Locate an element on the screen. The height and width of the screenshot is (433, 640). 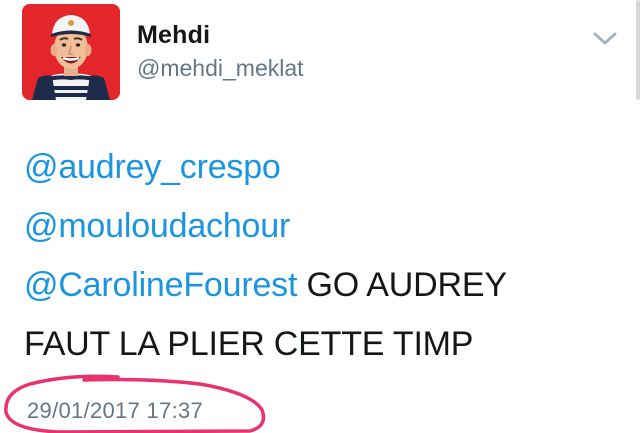
tweet-text: GO AUDREY is located at coordinates (402, 285).